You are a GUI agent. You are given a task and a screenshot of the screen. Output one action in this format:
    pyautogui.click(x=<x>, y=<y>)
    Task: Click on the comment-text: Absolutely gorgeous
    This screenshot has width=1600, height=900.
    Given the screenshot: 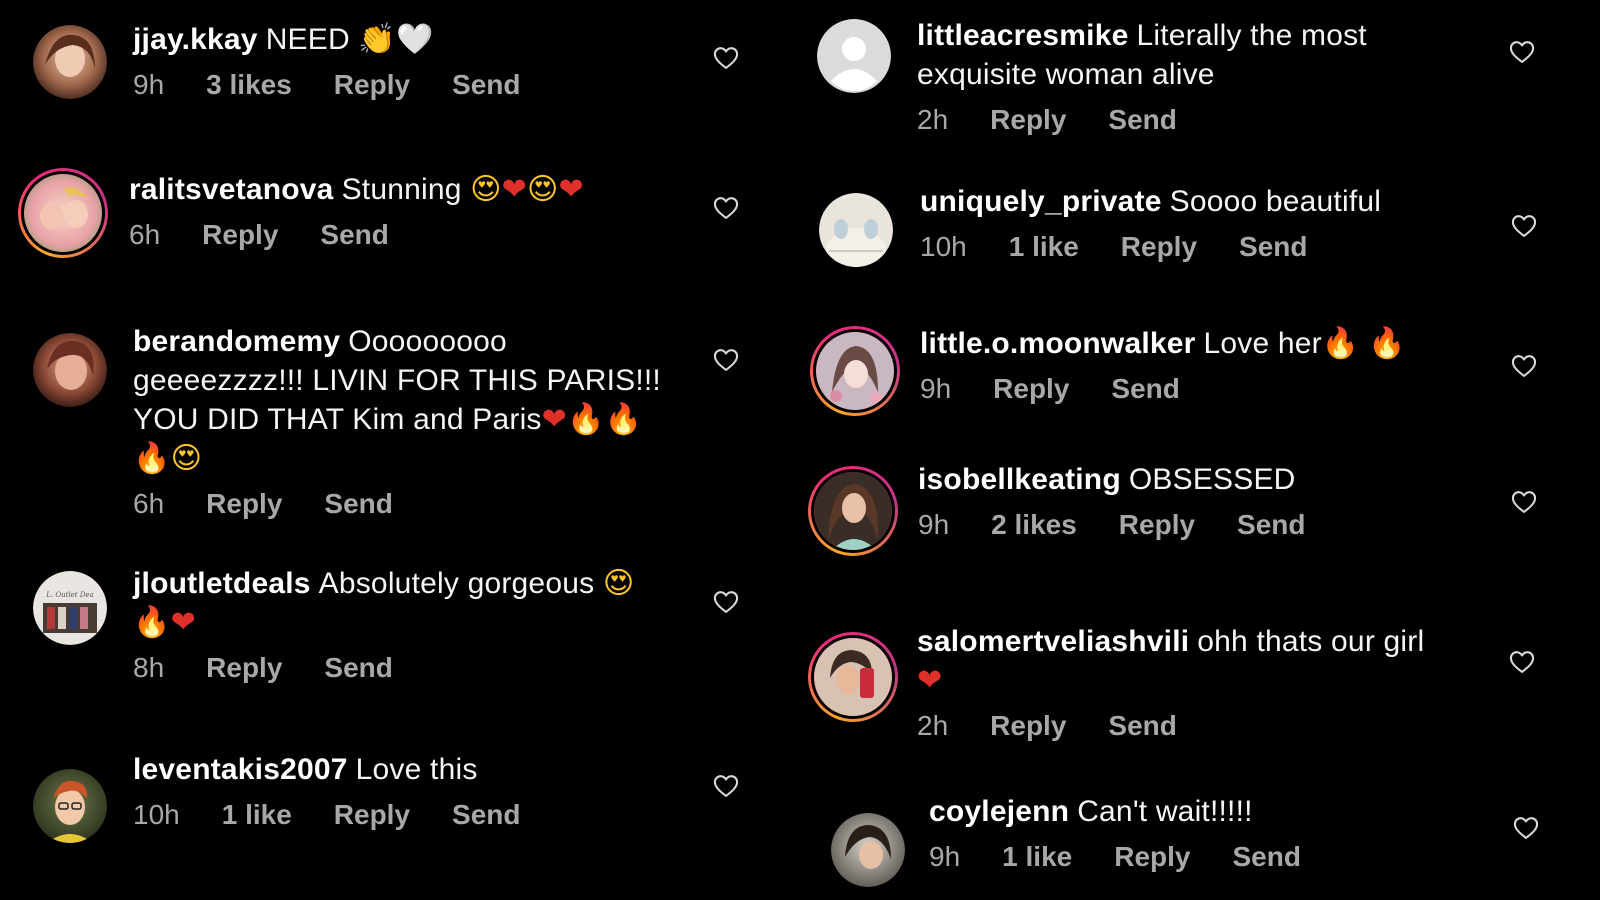 What is the action you would take?
    pyautogui.click(x=456, y=583)
    